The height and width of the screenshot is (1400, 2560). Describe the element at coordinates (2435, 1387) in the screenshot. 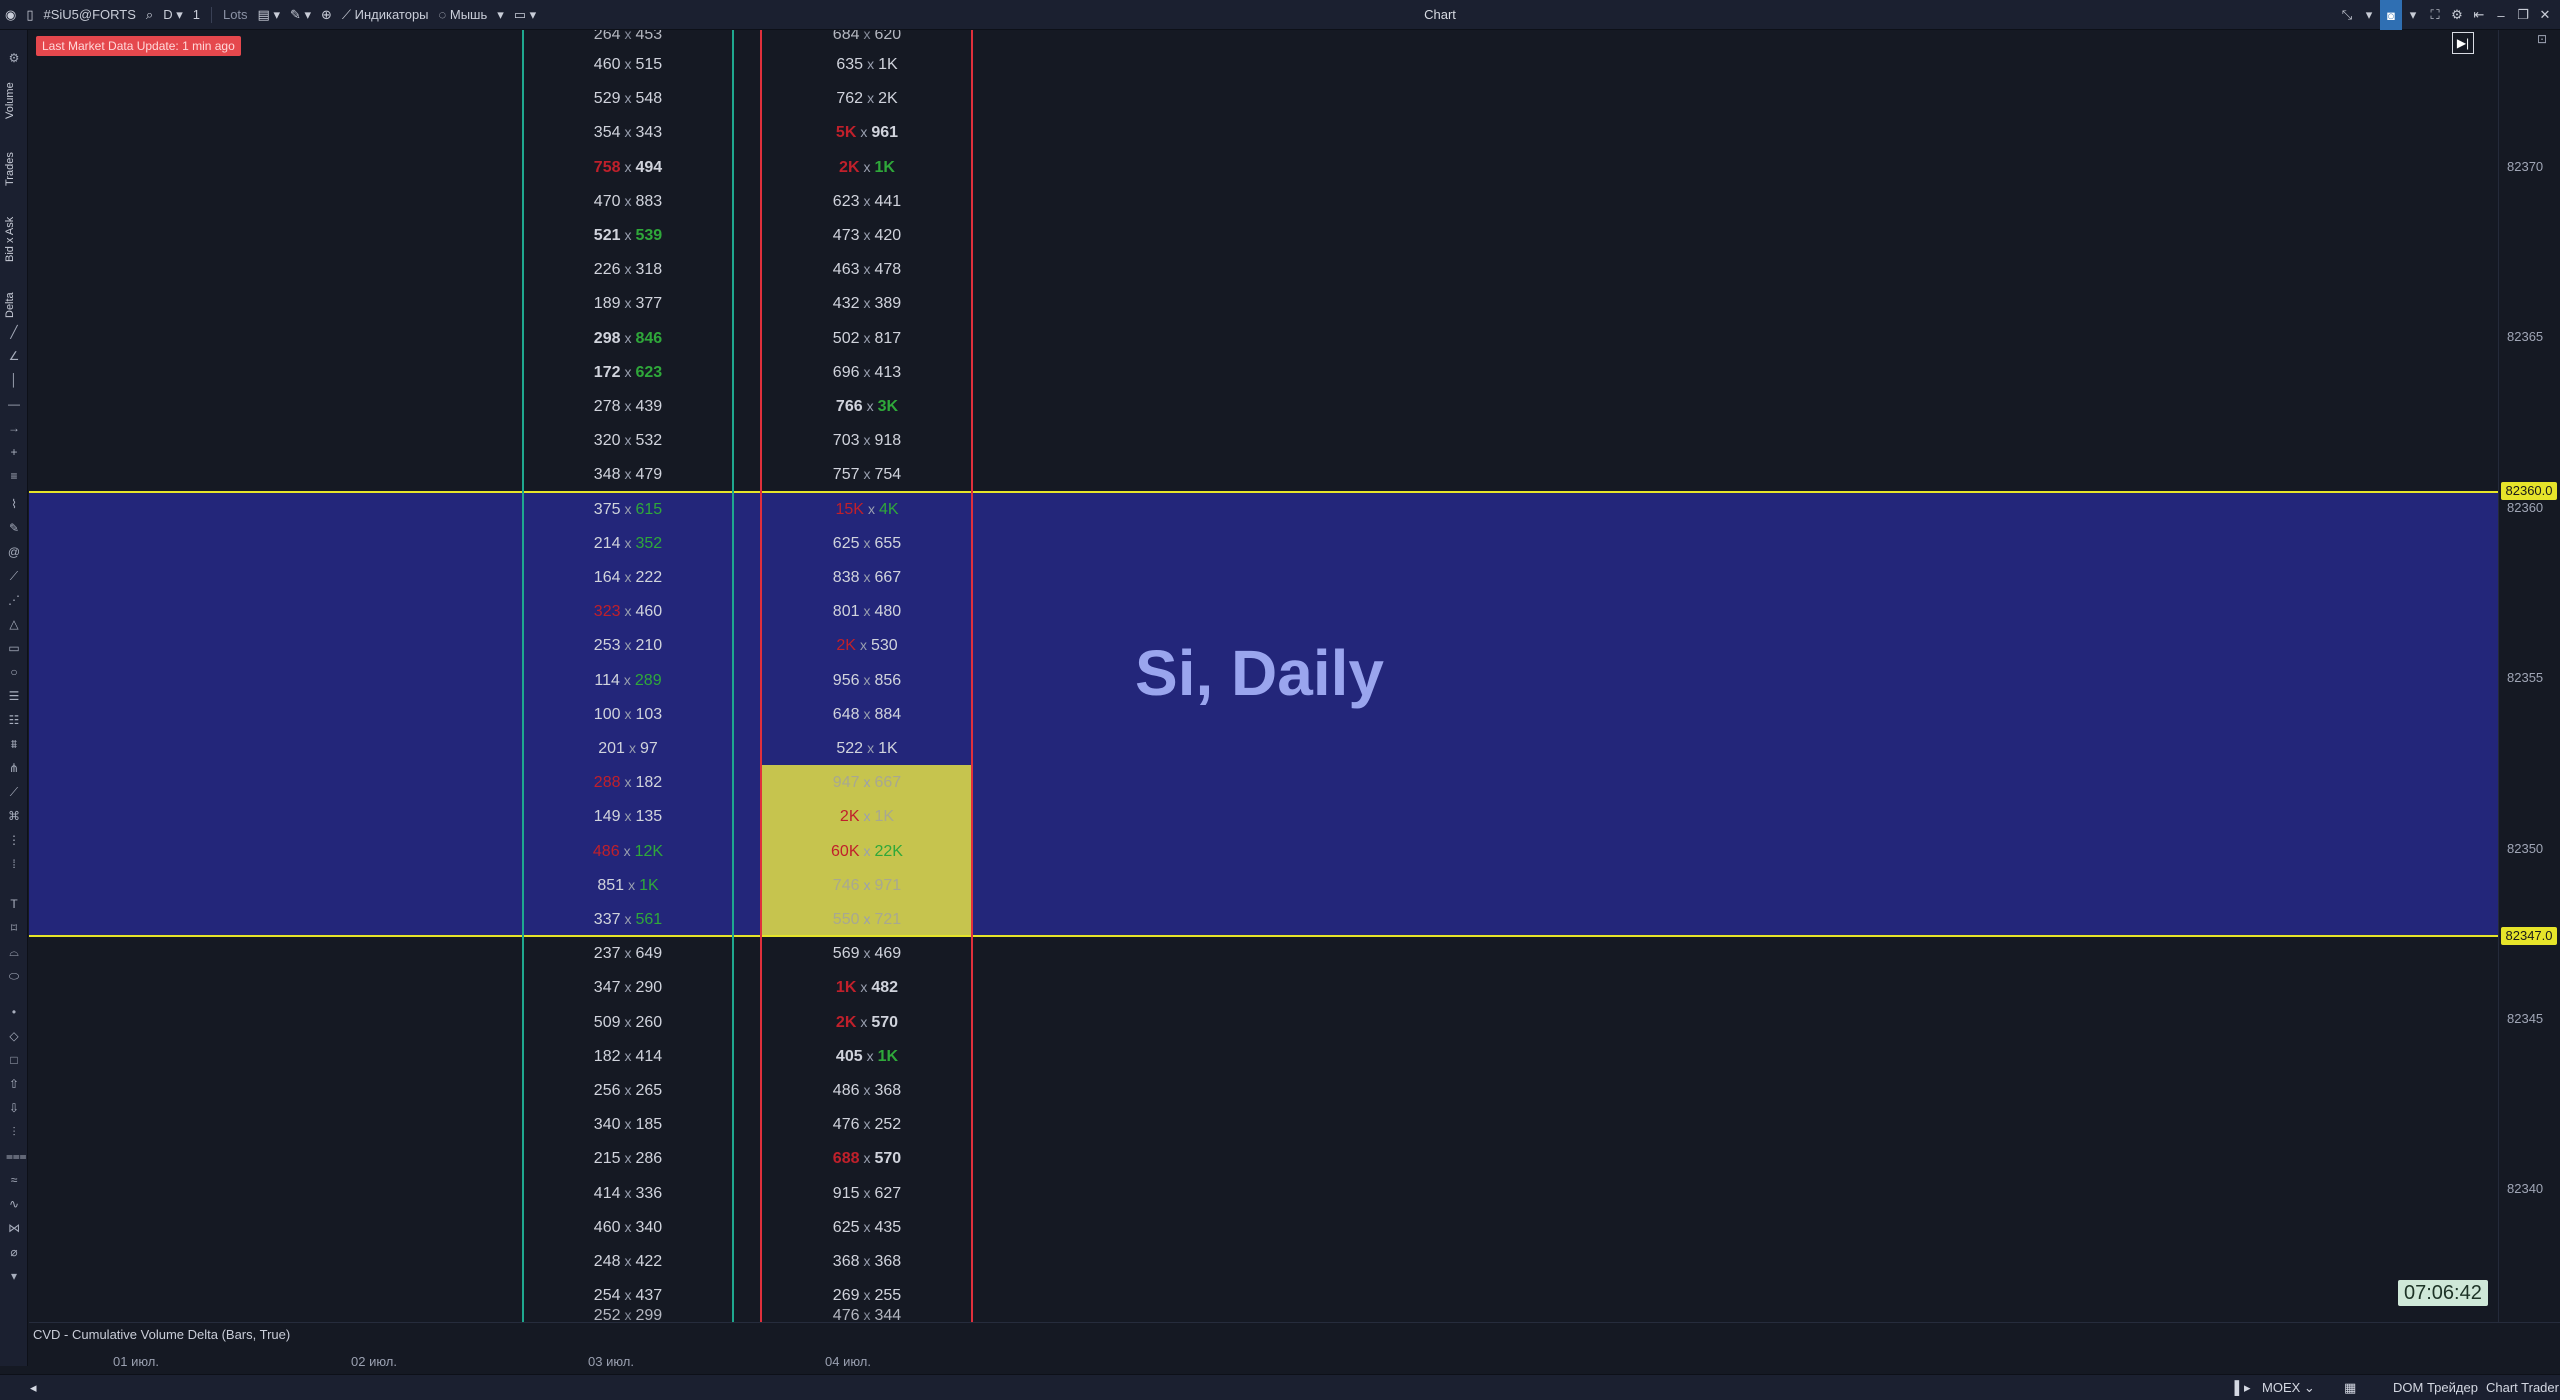

I see `dom-trader-button: DOM Трейдер` at that location.